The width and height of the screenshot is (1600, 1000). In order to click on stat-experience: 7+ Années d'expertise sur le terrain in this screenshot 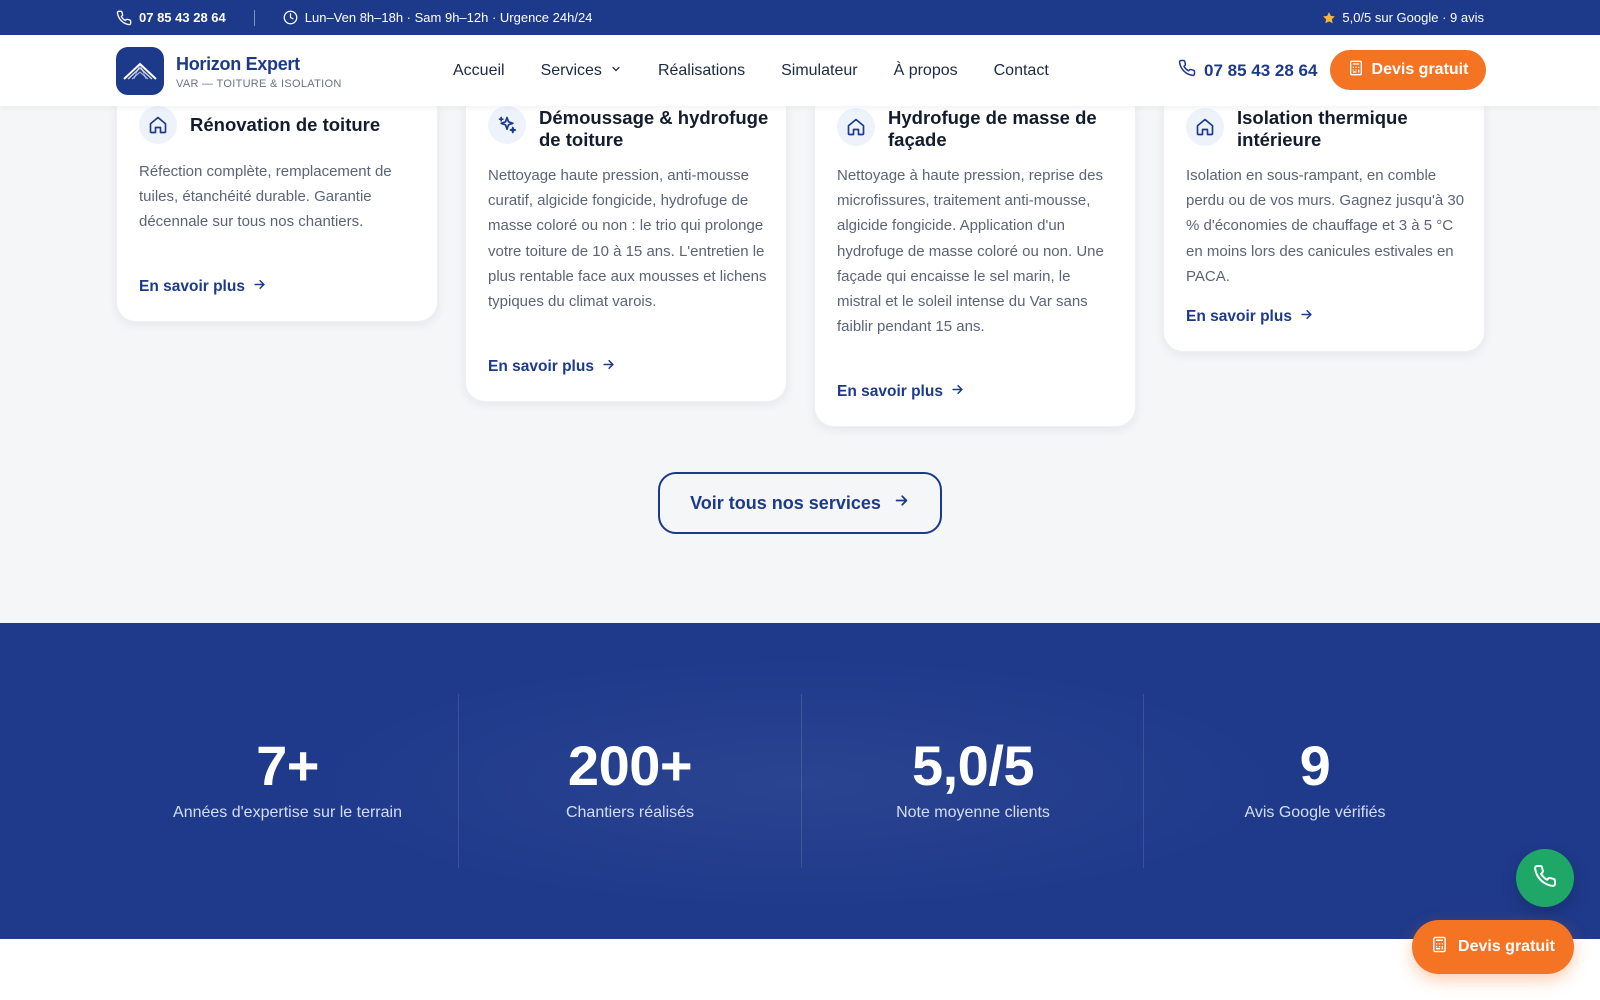, I will do `click(287, 781)`.